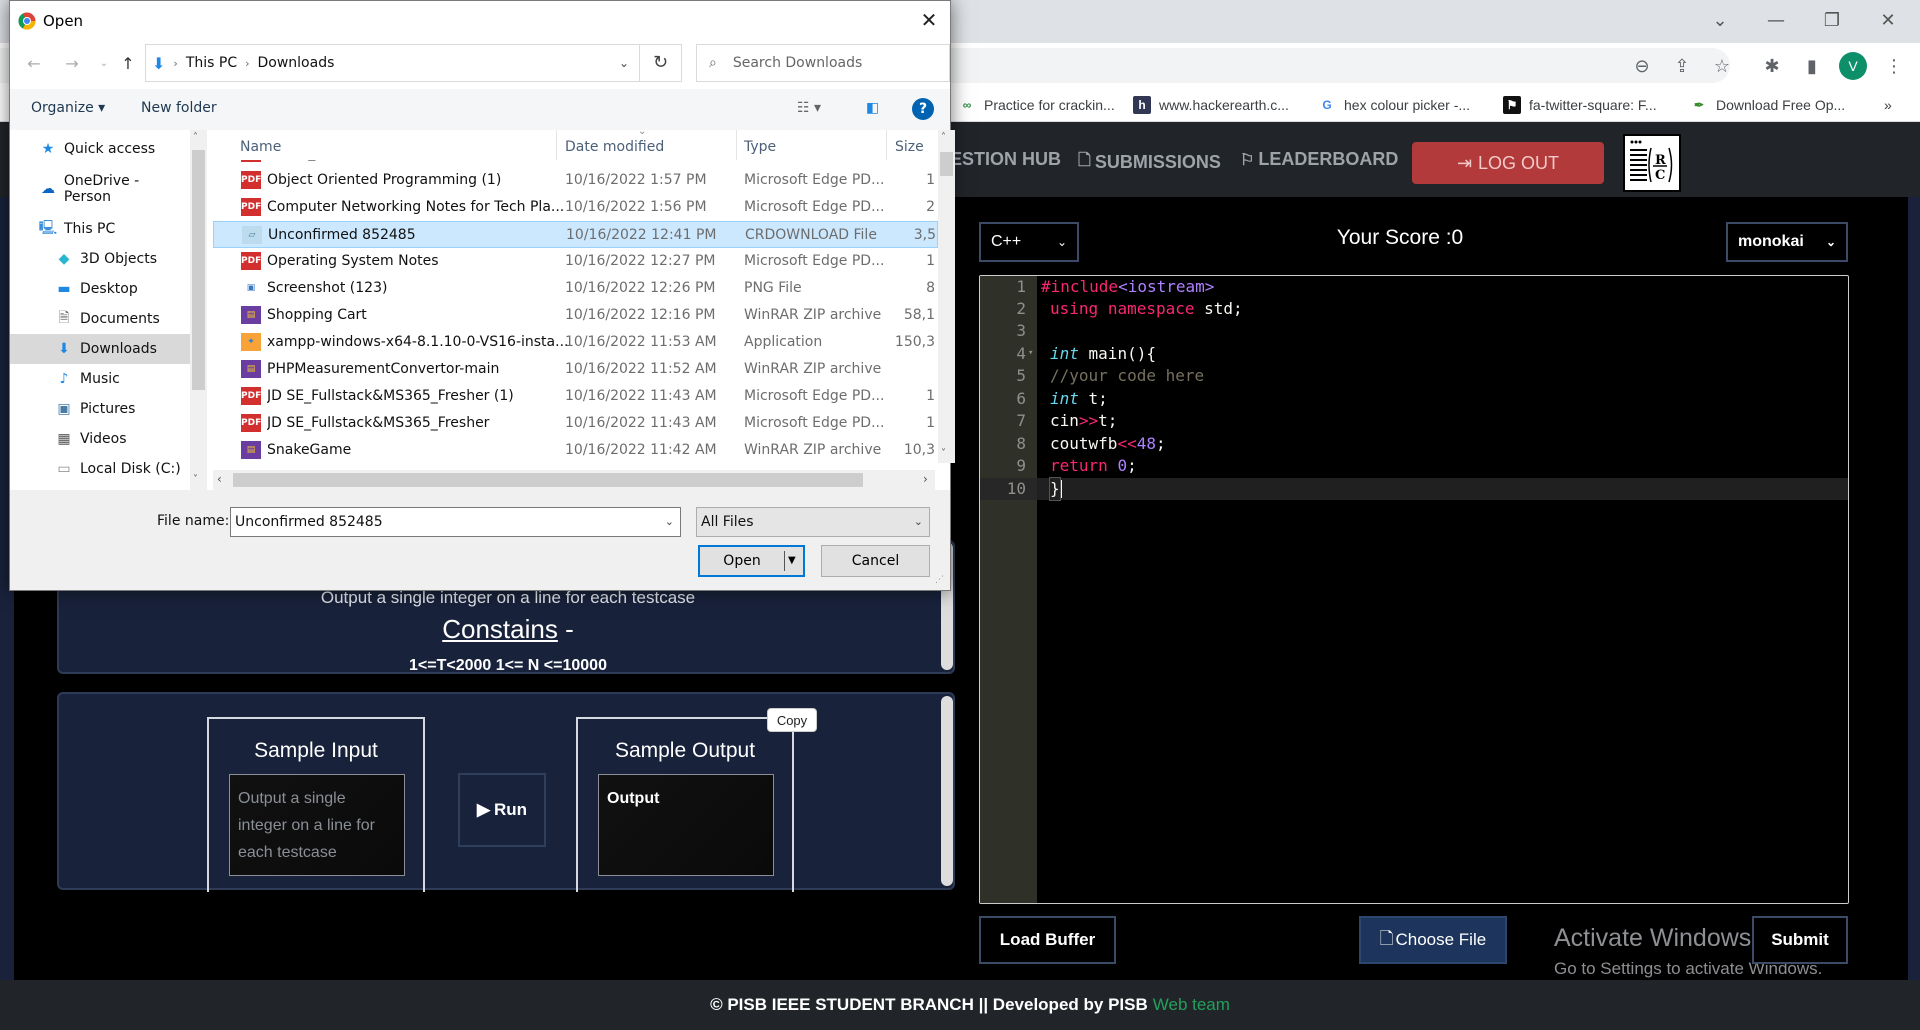 This screenshot has width=1920, height=1030. What do you see at coordinates (179, 108) in the screenshot?
I see `new-folder-button: New folder` at bounding box center [179, 108].